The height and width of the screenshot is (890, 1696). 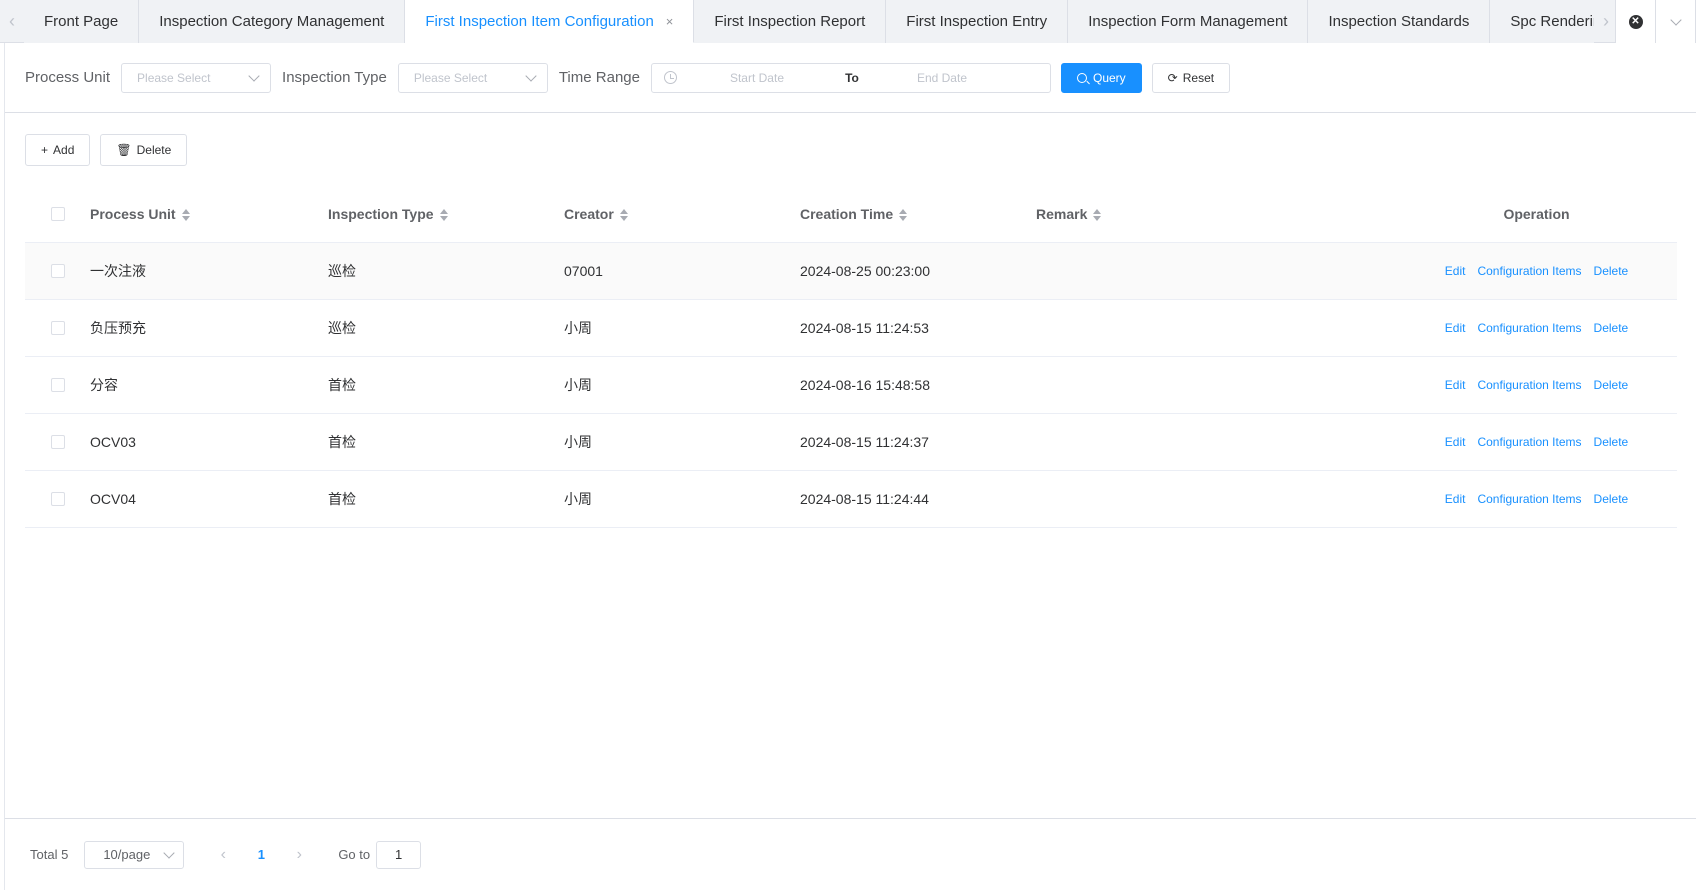 I want to click on prev-page-icon: ‹, so click(x=223, y=855).